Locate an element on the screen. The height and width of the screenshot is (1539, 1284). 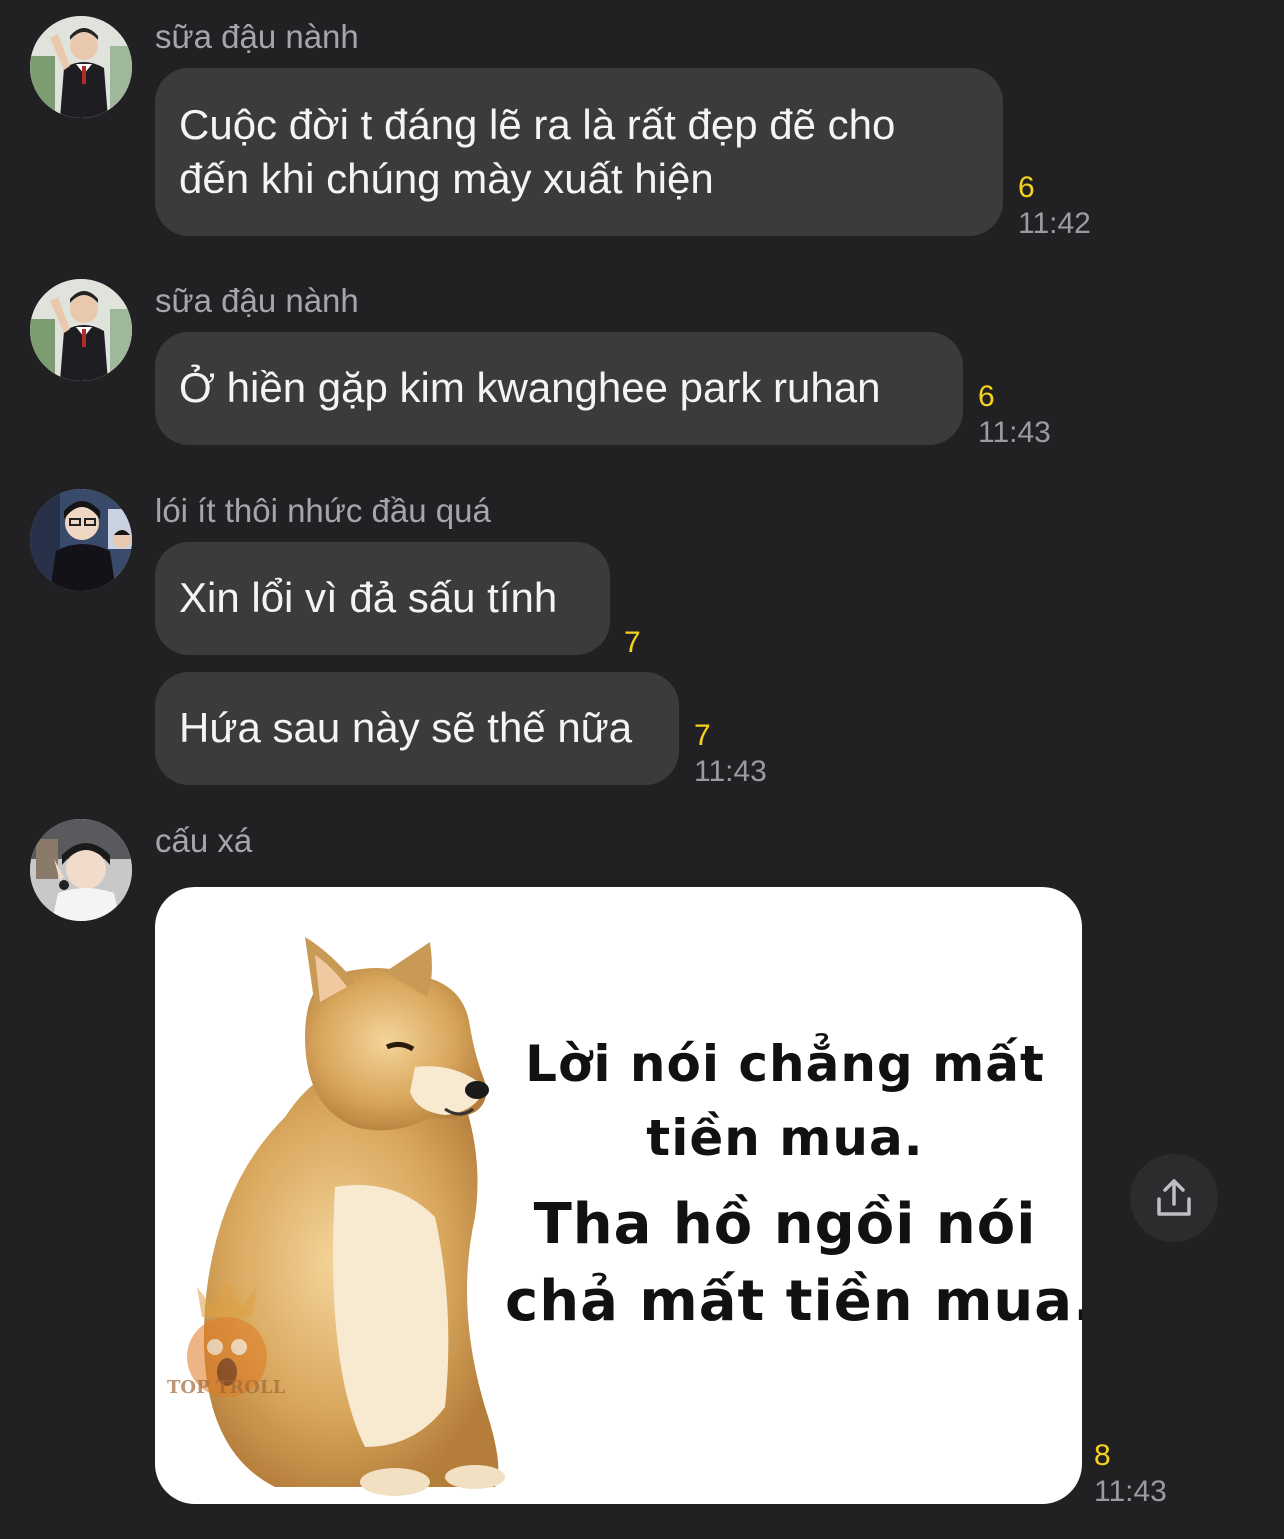
meme-caption-line: Tha hồ ngồi nói is located at coordinates (785, 1224).